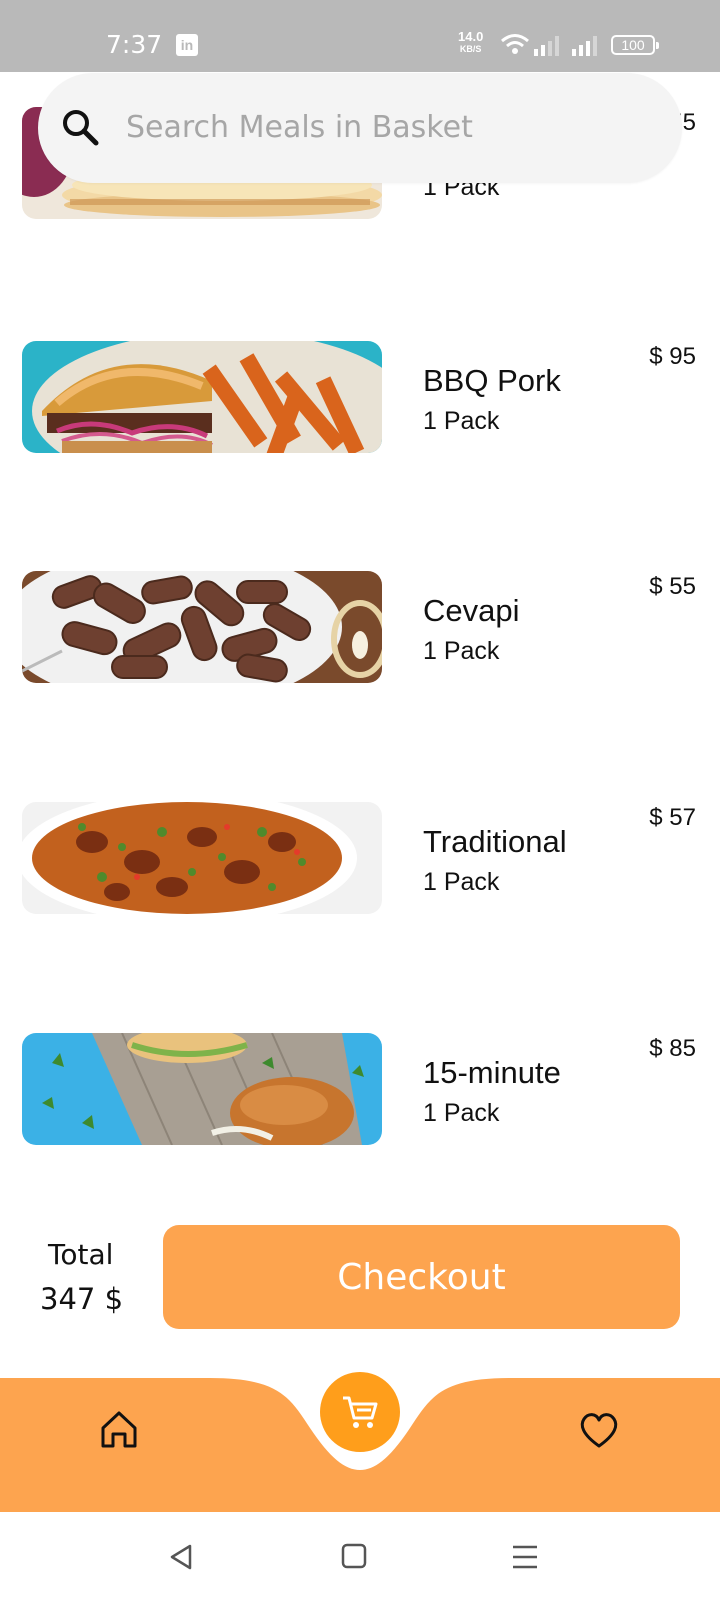 This screenshot has width=720, height=1600. I want to click on status-time: 7:37, so click(134, 44).